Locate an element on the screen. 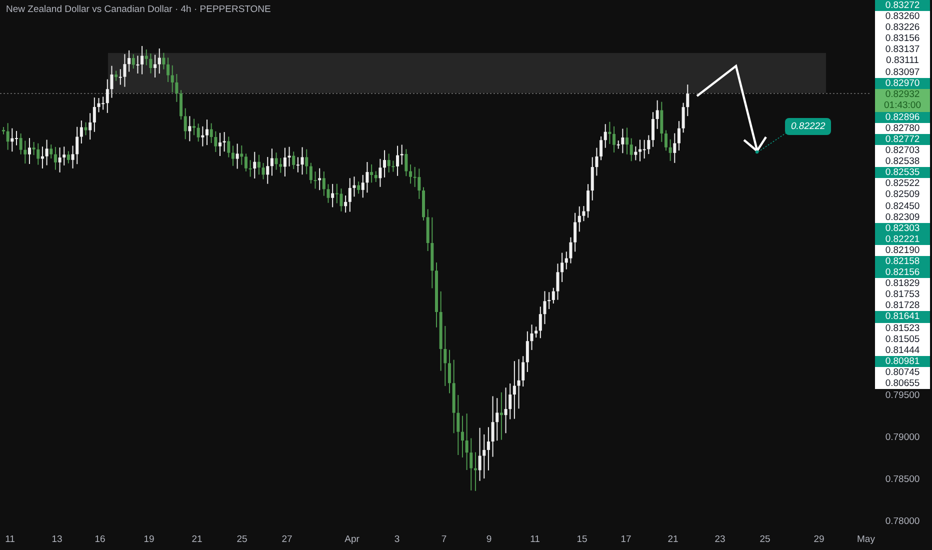 The image size is (932, 550). price-label: 0.81641 is located at coordinates (902, 317).